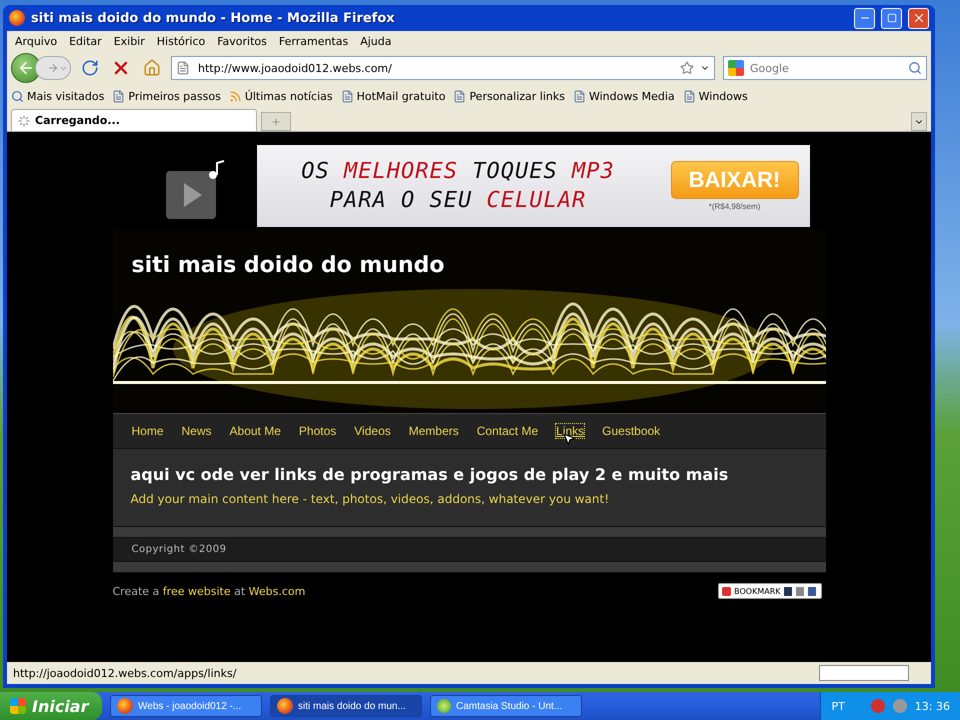  I want to click on search-icon, so click(915, 68).